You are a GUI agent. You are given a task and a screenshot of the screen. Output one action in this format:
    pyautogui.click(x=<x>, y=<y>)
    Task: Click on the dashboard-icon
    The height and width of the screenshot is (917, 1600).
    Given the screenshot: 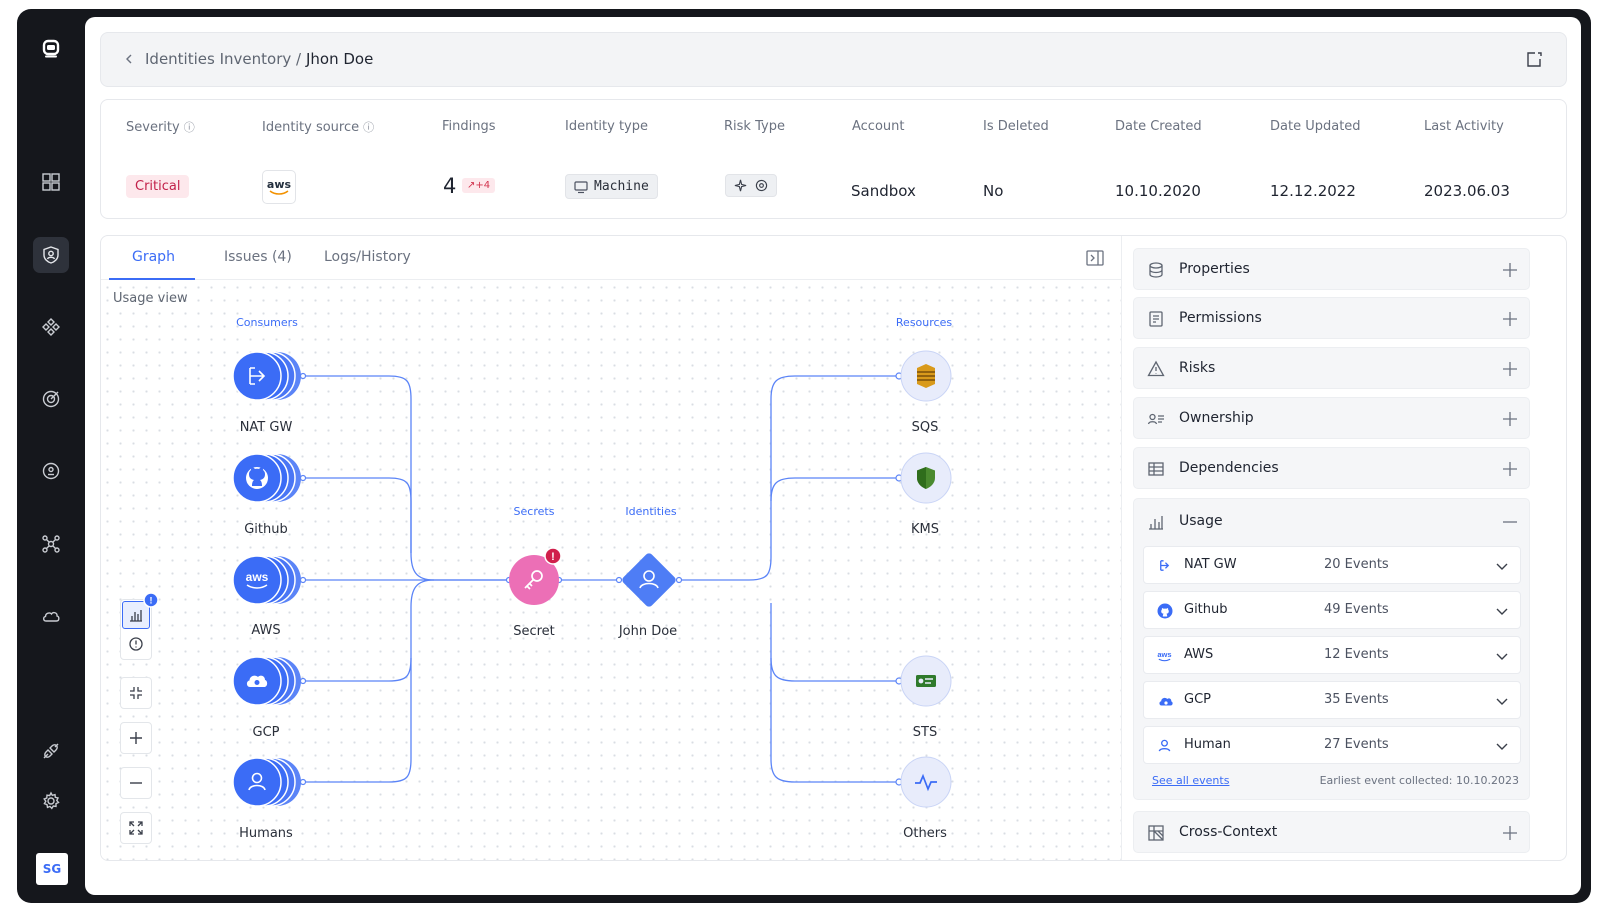 What is the action you would take?
    pyautogui.click(x=51, y=182)
    